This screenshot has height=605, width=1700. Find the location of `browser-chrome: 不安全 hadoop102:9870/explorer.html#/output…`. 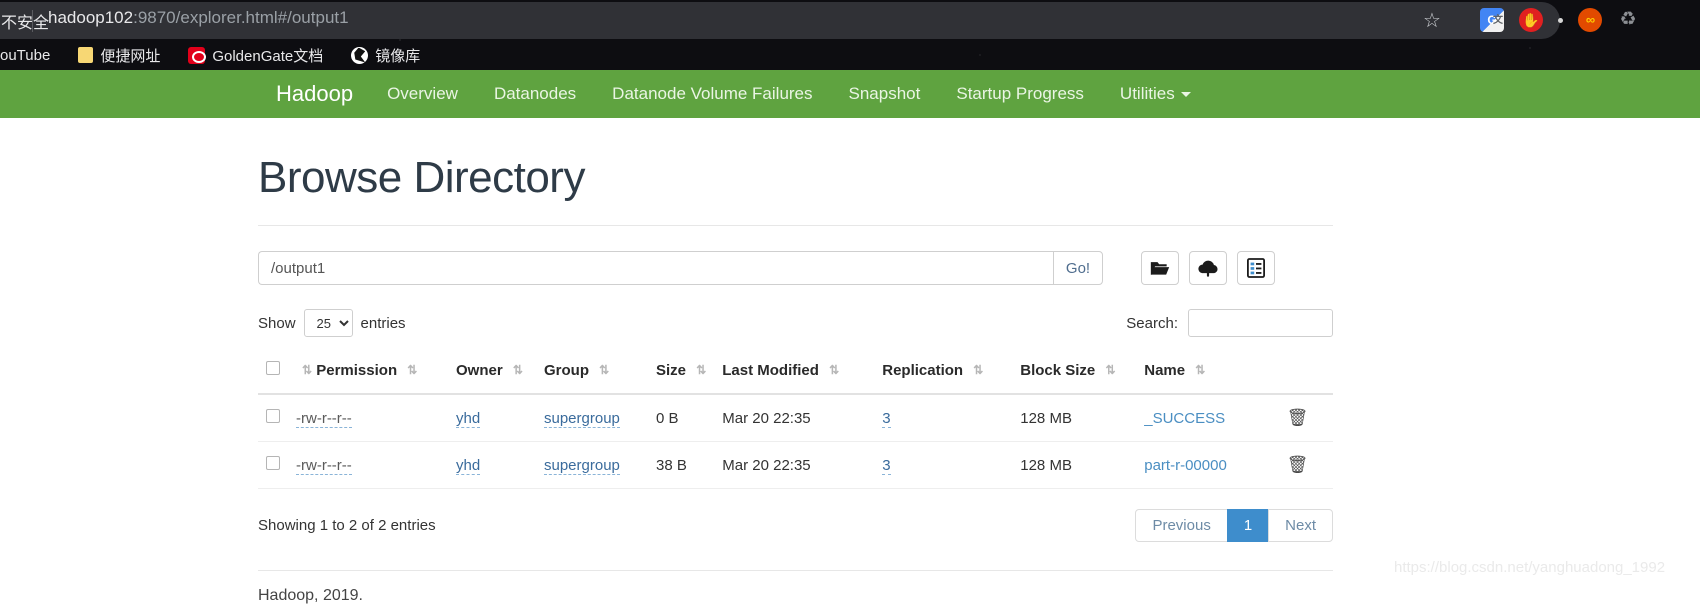

browser-chrome: 不安全 hadoop102:9870/explorer.html#/output… is located at coordinates (850, 35).